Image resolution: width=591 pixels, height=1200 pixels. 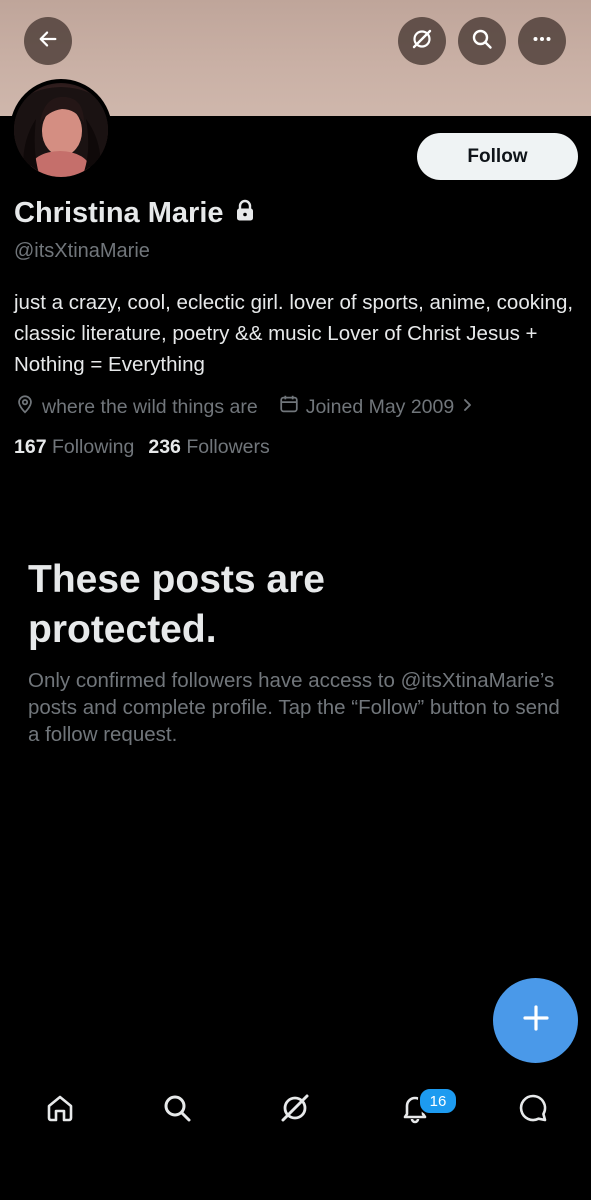 I want to click on location: where the wild things are, so click(x=136, y=407).